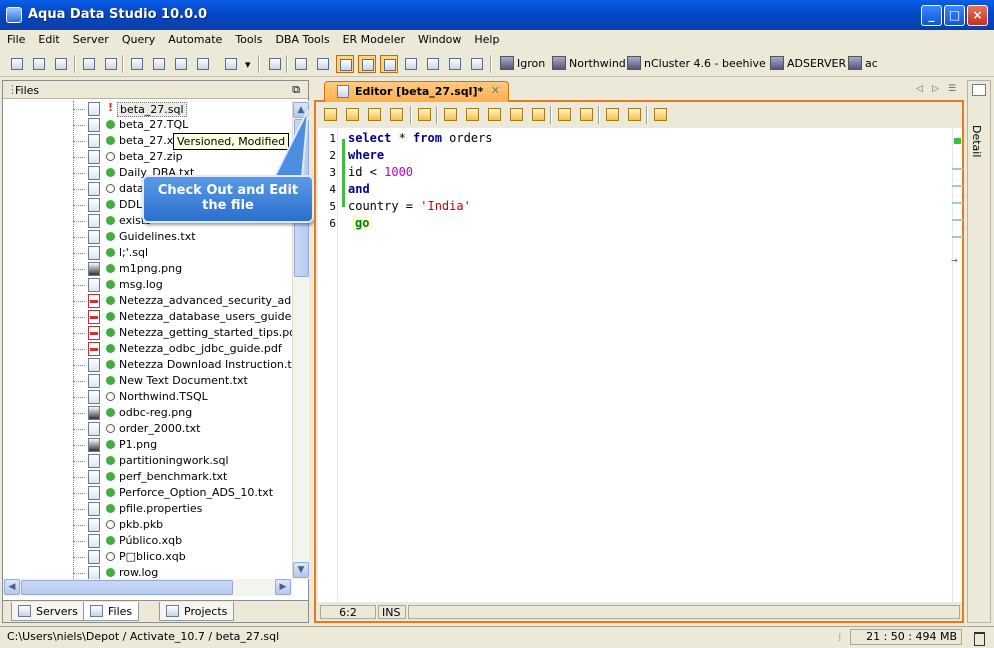 The image size is (994, 648). What do you see at coordinates (863, 64) in the screenshot?
I see `server-ac: ac` at bounding box center [863, 64].